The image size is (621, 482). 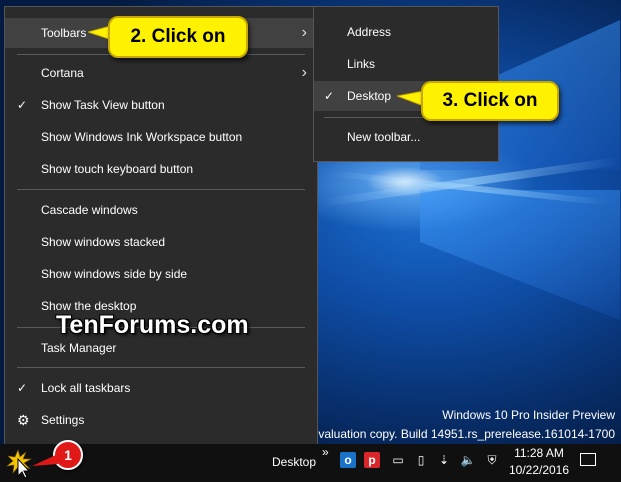 I want to click on menu-item-label: Show Windows Ink Workspace button, so click(x=142, y=137).